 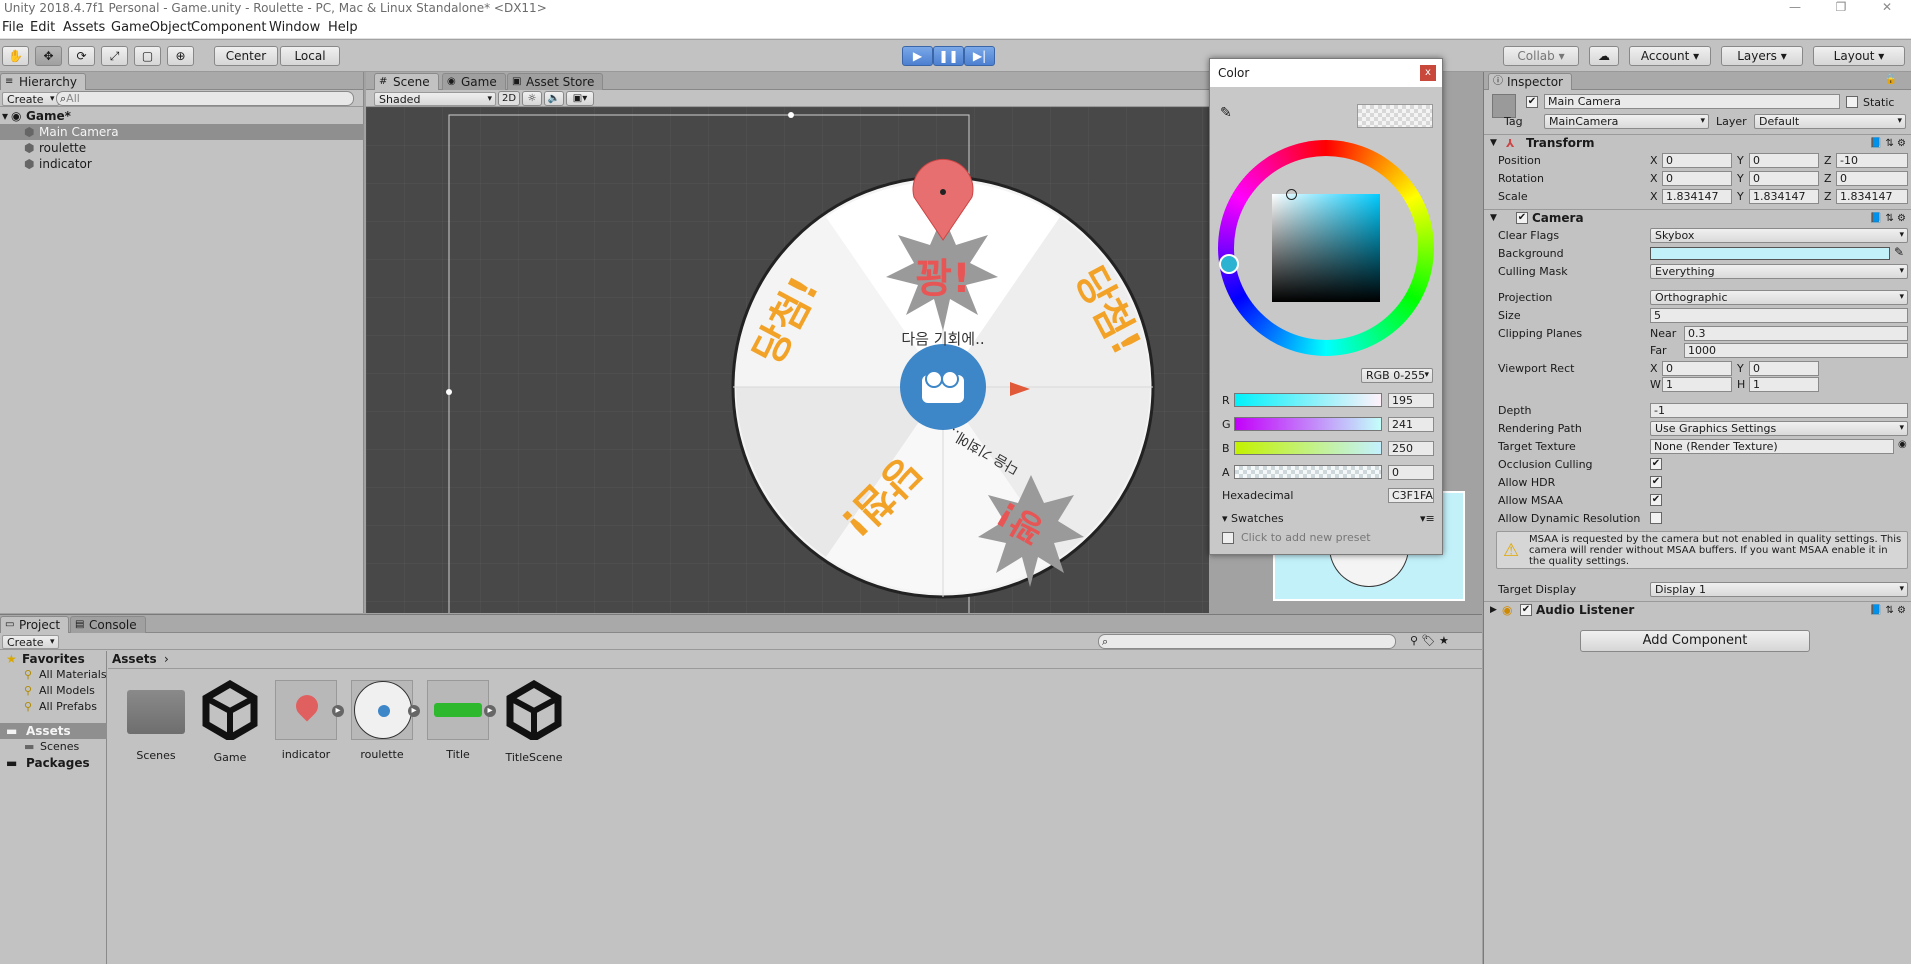 I want to click on g-value-field: 241, so click(x=1411, y=424).